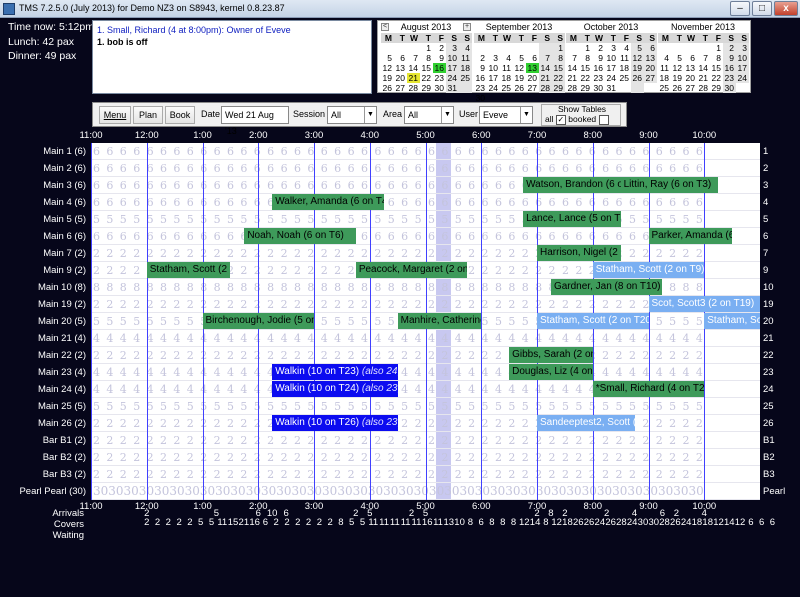 The width and height of the screenshot is (800, 597). Describe the element at coordinates (385, 27) in the screenshot. I see `calendar-prev-button: <` at that location.